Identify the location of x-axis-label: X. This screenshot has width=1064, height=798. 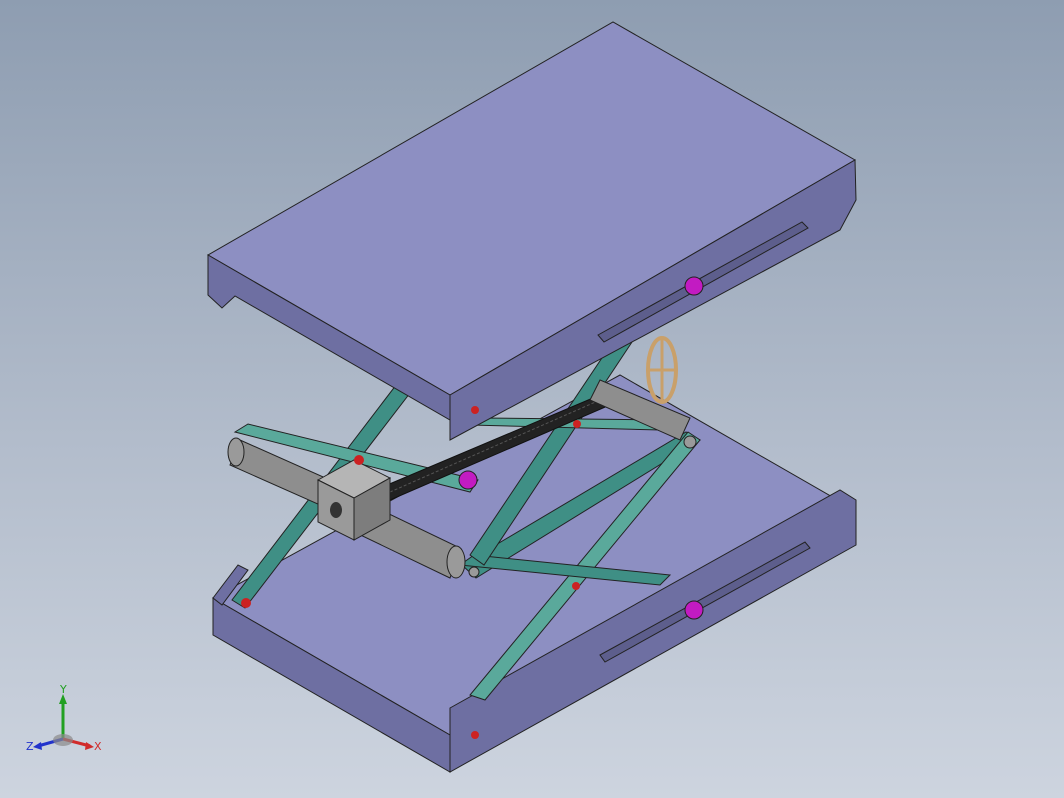
(98, 746).